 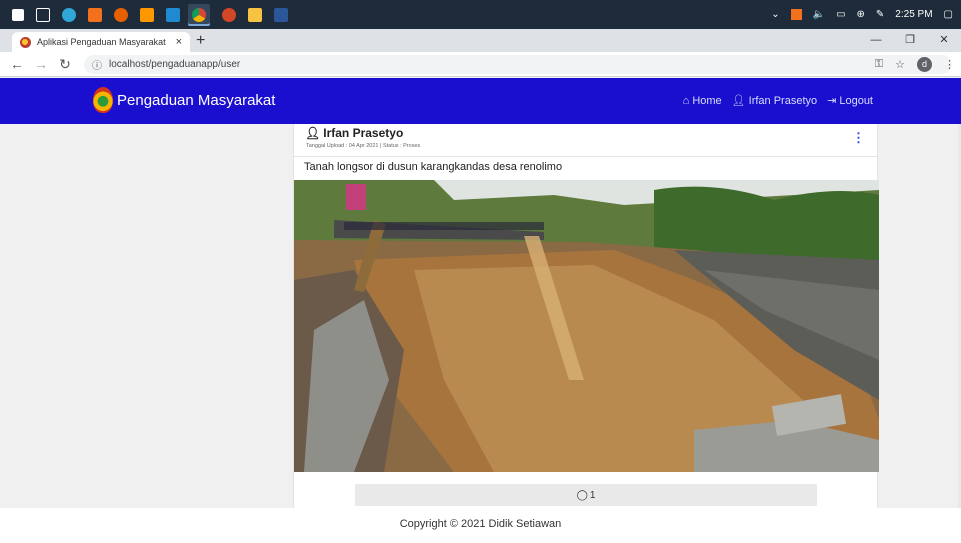 I want to click on nav-logout-link: ⇥ Logout, so click(x=850, y=101).